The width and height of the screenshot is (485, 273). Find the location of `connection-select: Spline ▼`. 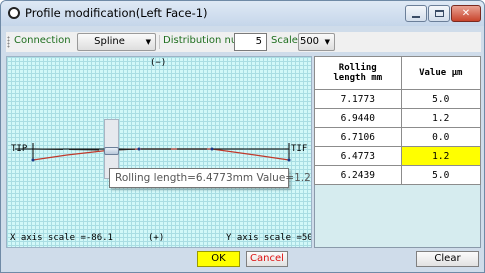

connection-select: Spline ▼ is located at coordinates (116, 42).